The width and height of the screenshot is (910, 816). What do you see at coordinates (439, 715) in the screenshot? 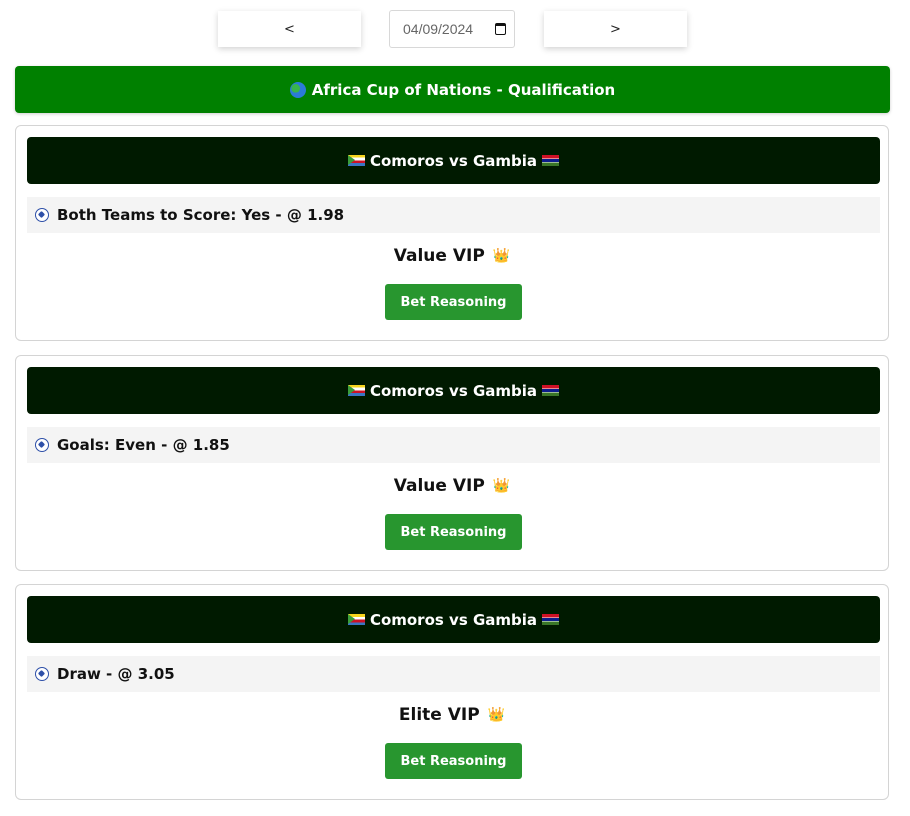
I see `vip-tier-label: Elite VIP` at bounding box center [439, 715].